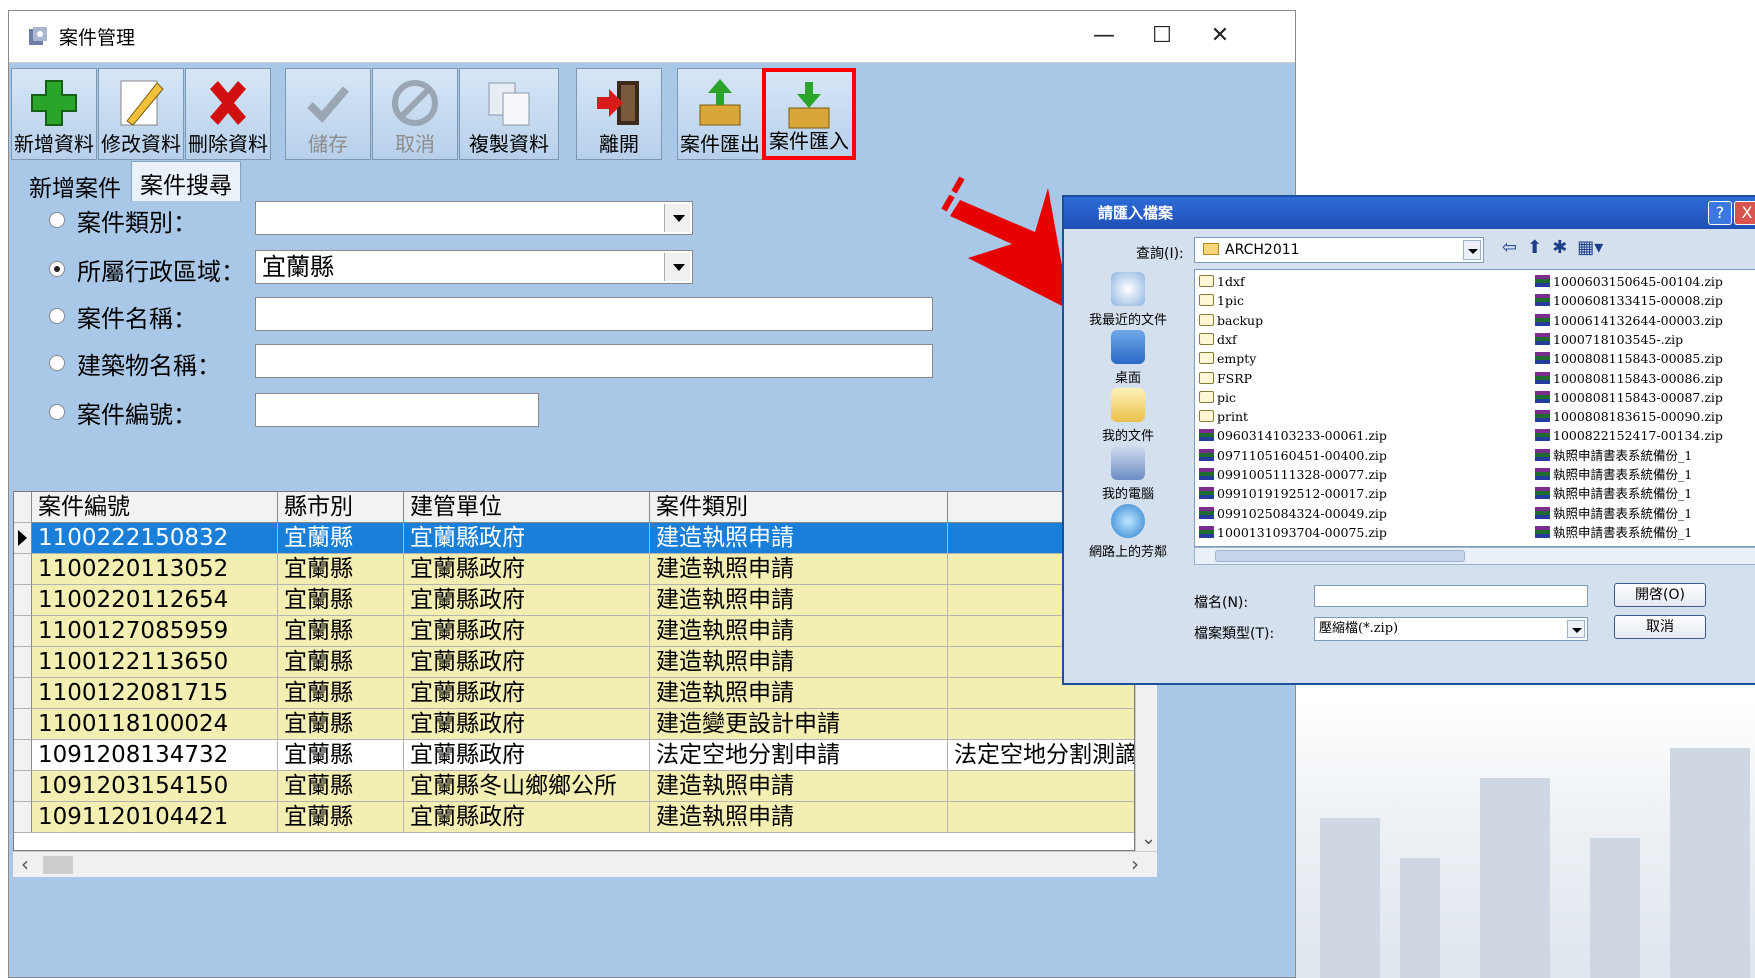 The height and width of the screenshot is (978, 1755). Describe the element at coordinates (1216, 397) in the screenshot. I see `file-list-item: pic` at that location.